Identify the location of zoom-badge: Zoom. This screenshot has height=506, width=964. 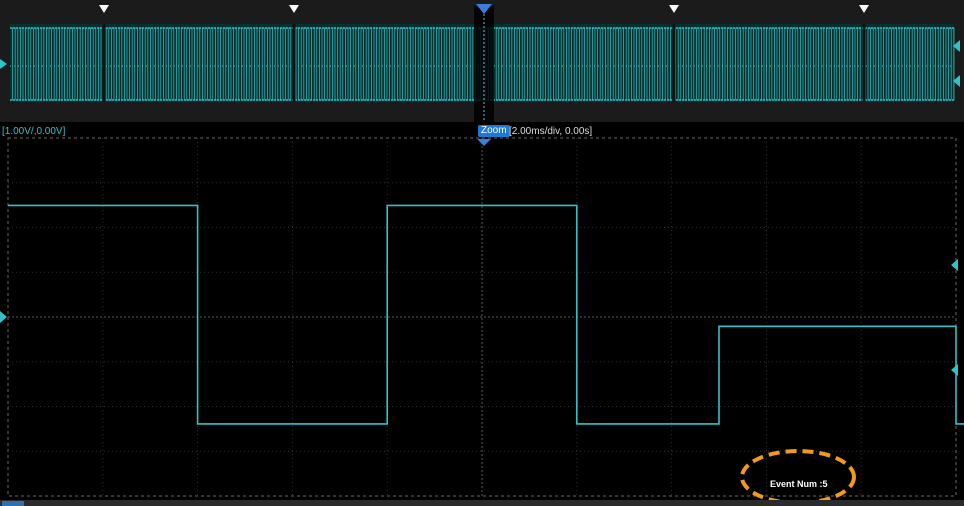
(494, 131).